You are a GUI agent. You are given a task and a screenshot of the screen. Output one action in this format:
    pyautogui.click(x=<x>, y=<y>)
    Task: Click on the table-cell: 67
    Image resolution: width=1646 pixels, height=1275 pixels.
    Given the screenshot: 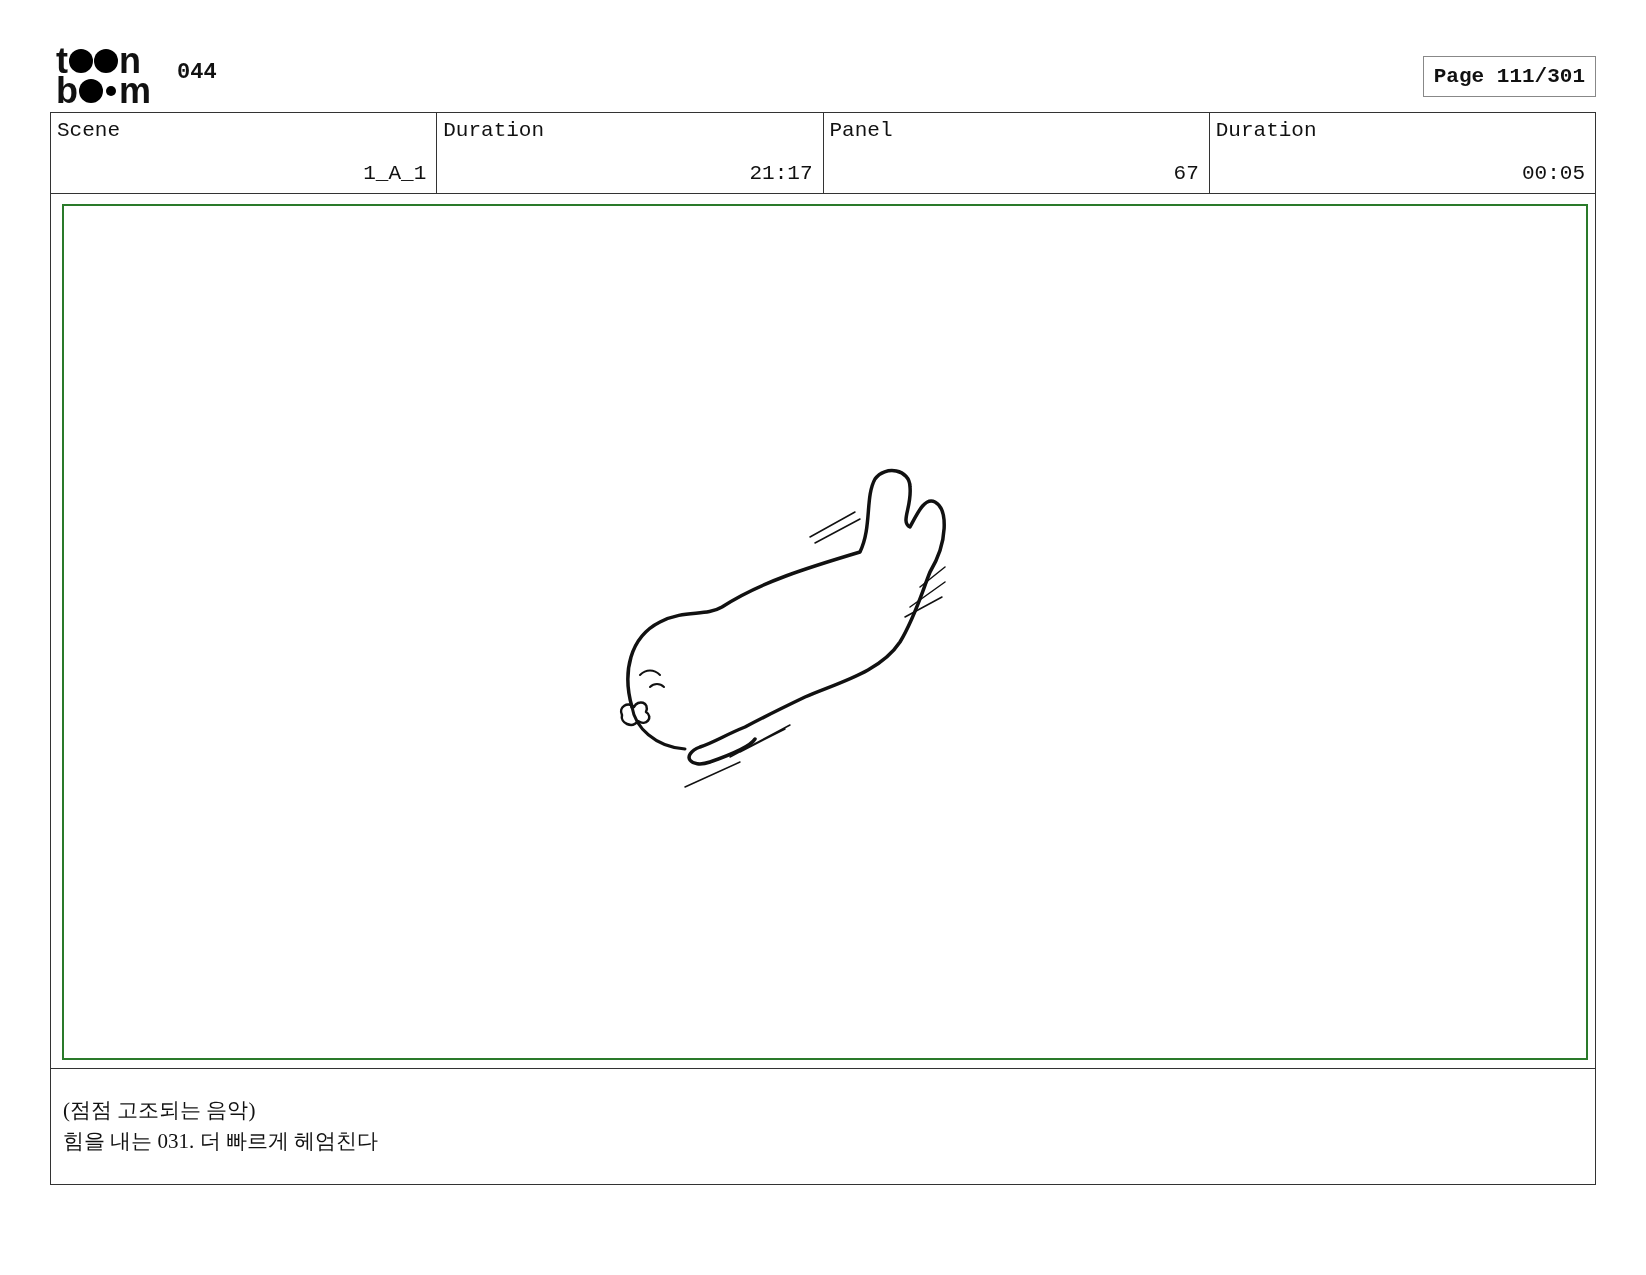 What is the action you would take?
    pyautogui.click(x=1186, y=173)
    